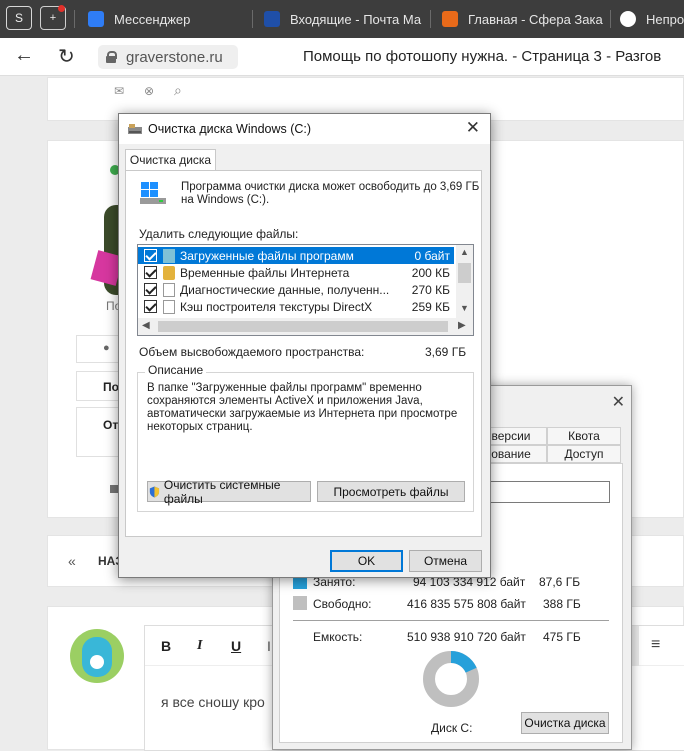  I want to click on scroll-up-icon: ▲, so click(464, 252).